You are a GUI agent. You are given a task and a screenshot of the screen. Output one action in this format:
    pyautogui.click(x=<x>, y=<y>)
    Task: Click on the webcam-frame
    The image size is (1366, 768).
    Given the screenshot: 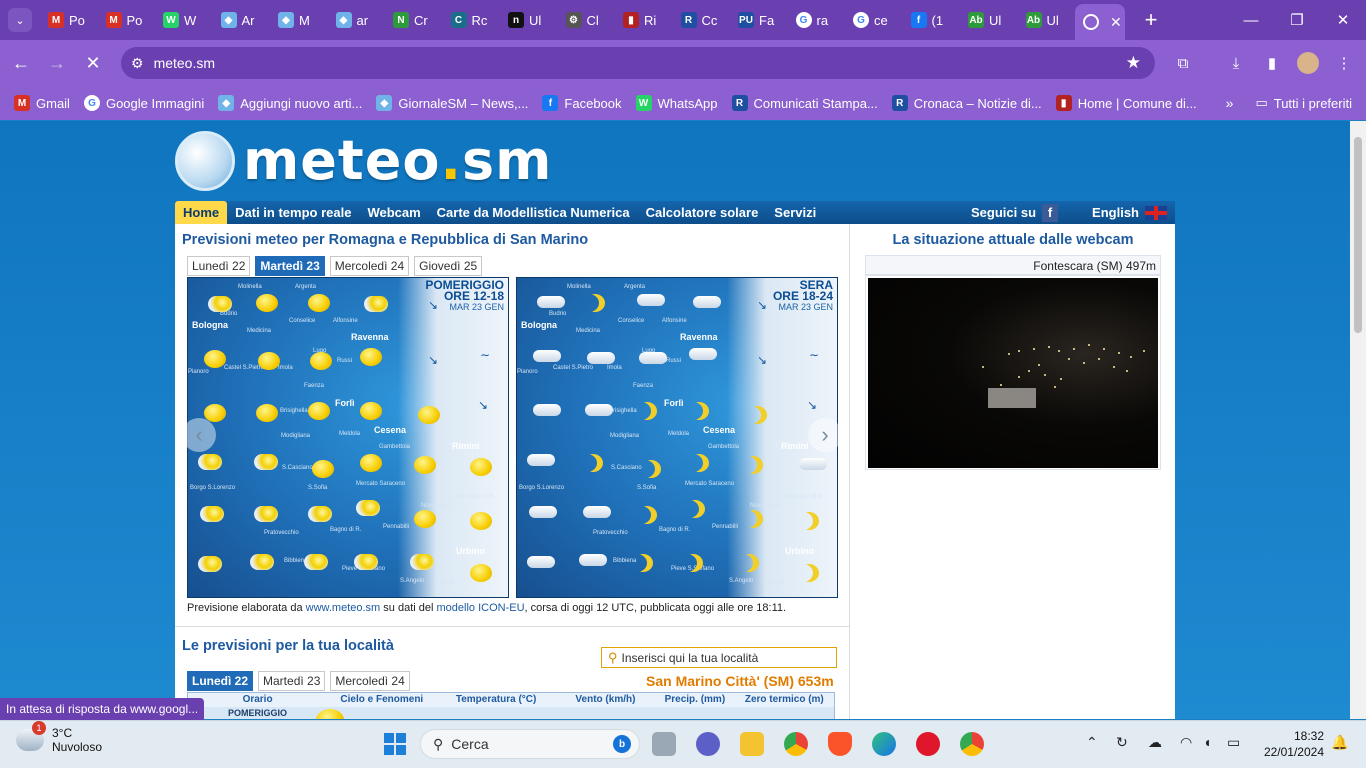 What is the action you would take?
    pyautogui.click(x=1013, y=372)
    